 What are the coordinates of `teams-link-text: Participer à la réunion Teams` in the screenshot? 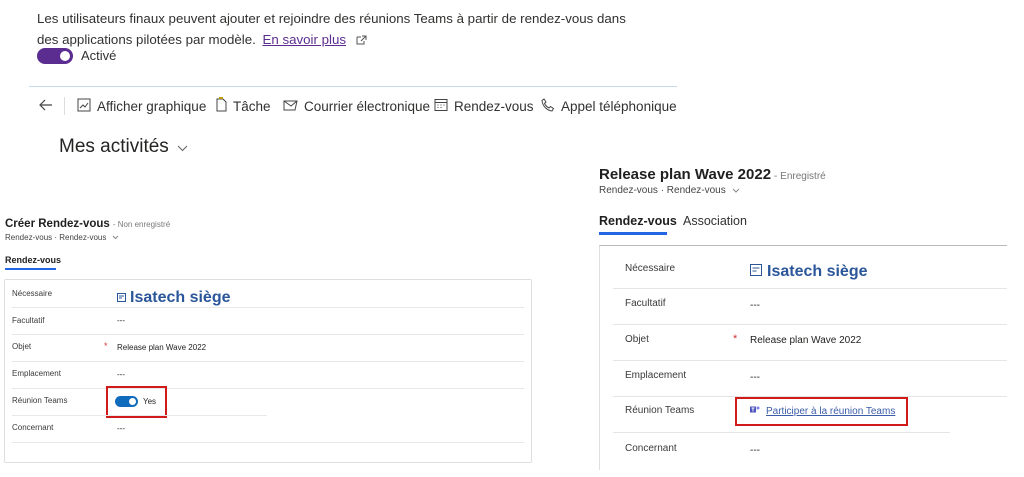 It's located at (831, 411).